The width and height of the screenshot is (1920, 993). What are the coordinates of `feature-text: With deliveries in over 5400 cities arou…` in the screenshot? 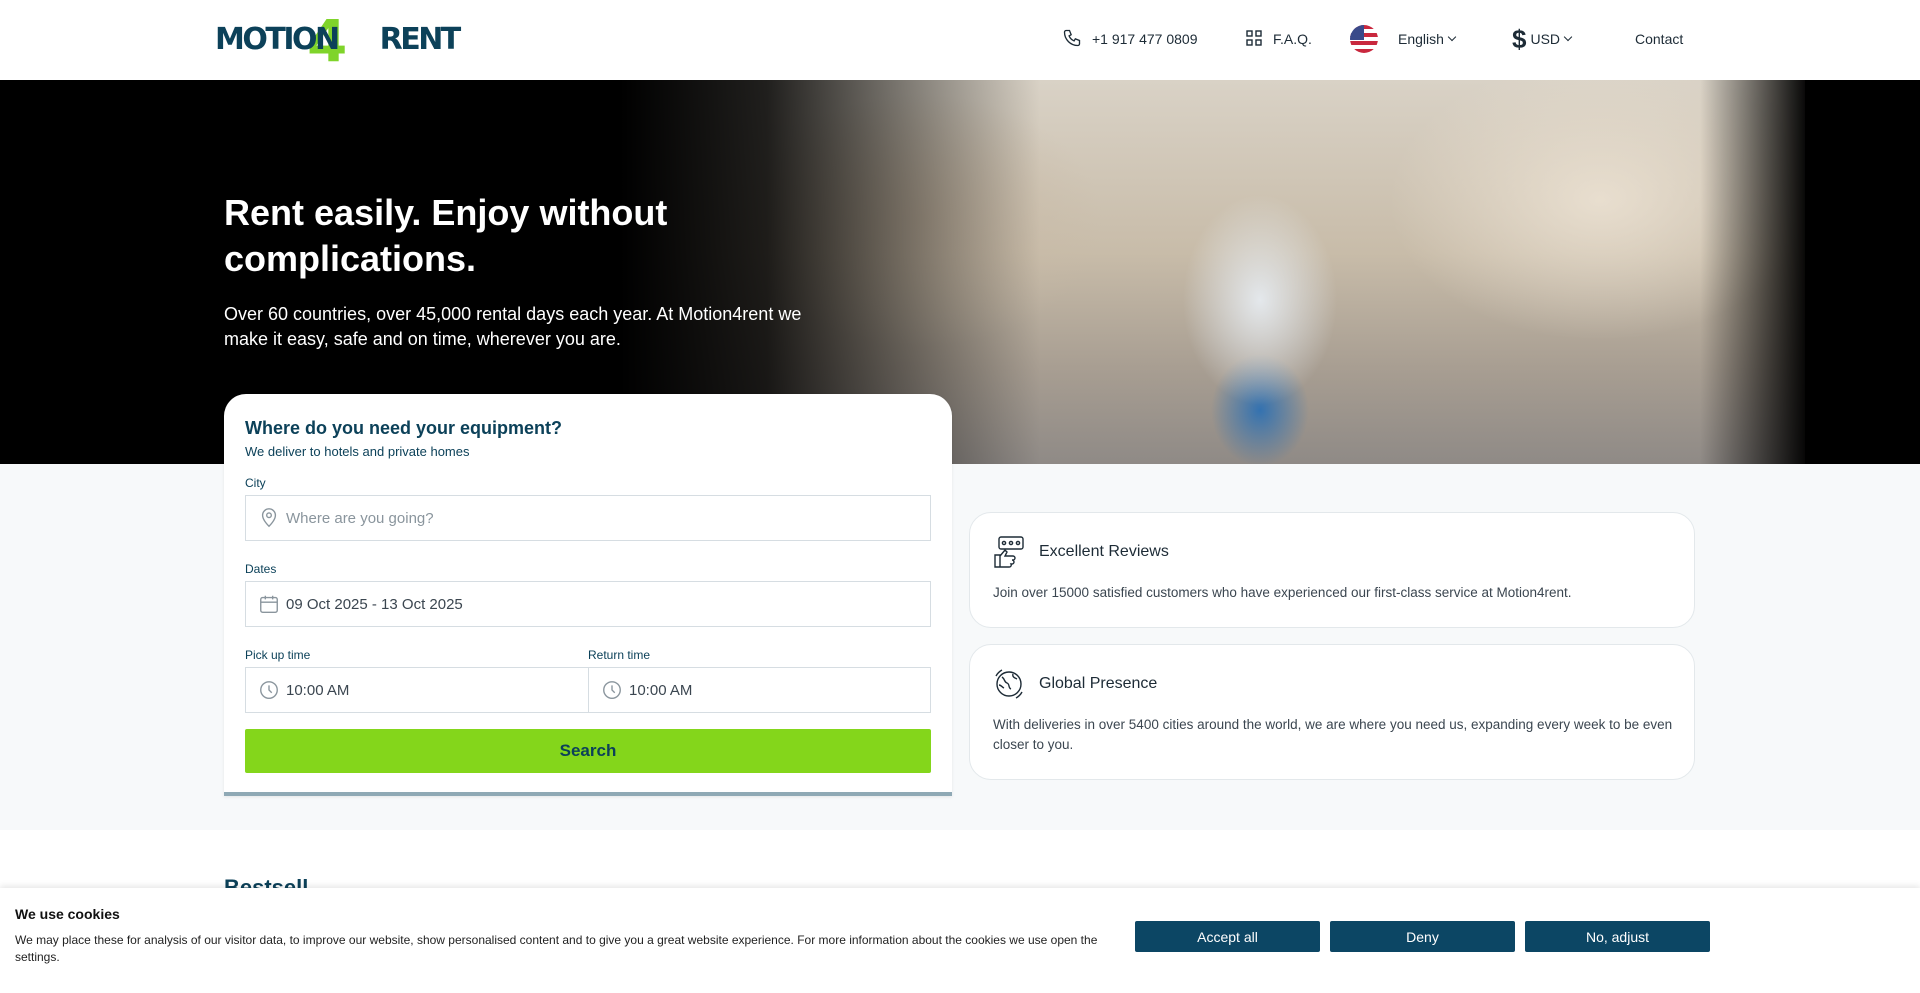 It's located at (1333, 734).